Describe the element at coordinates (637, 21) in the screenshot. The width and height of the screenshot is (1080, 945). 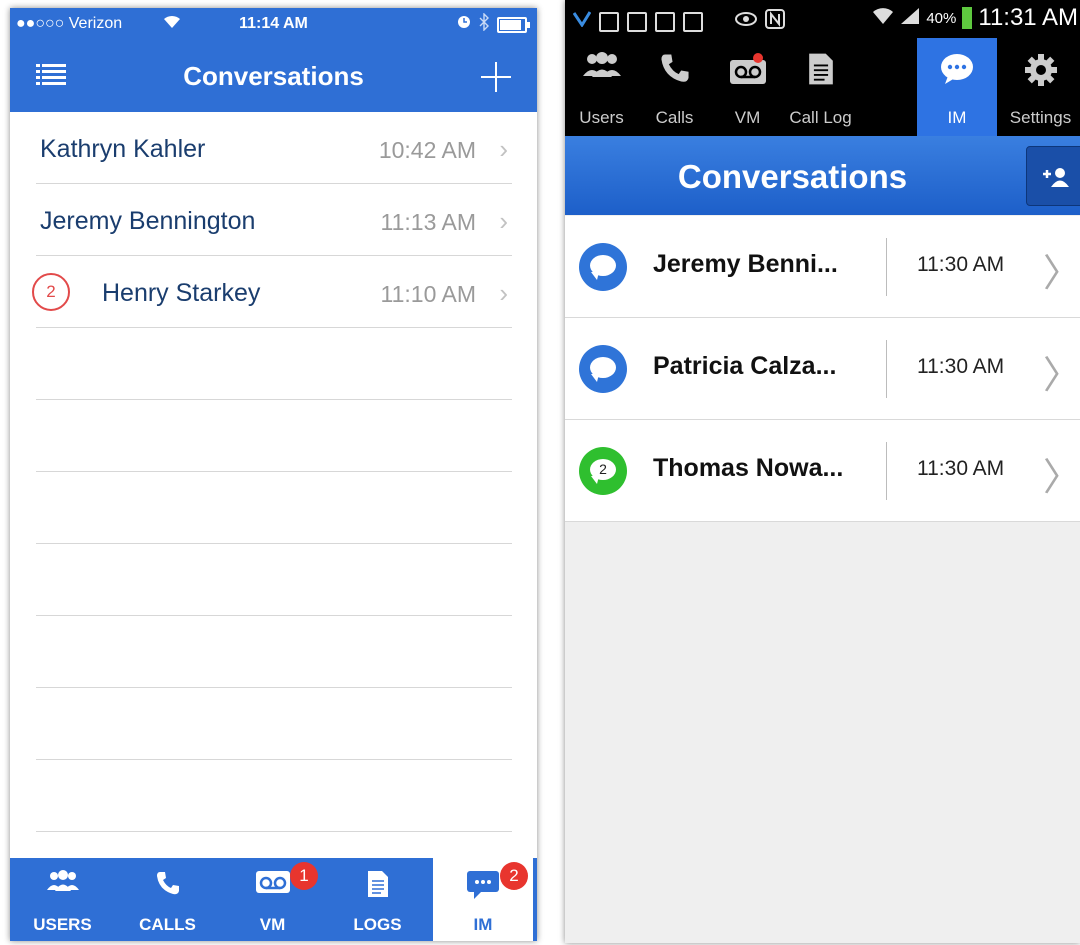
I see `gmail-icon` at that location.